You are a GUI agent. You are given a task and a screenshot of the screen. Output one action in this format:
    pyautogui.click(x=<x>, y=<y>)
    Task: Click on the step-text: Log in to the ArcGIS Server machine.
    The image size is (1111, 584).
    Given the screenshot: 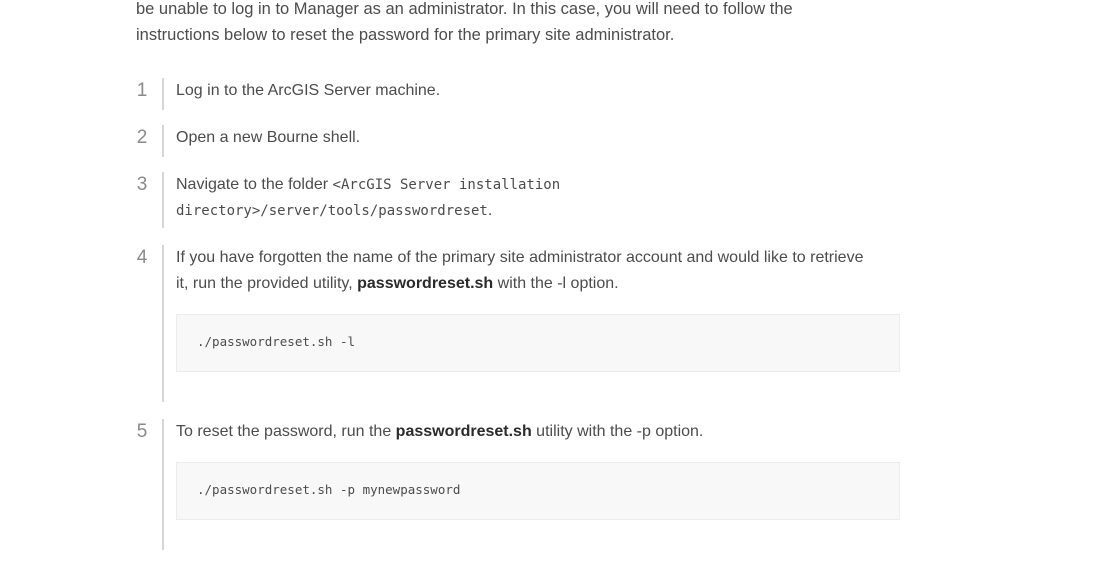 What is the action you would take?
    pyautogui.click(x=308, y=90)
    